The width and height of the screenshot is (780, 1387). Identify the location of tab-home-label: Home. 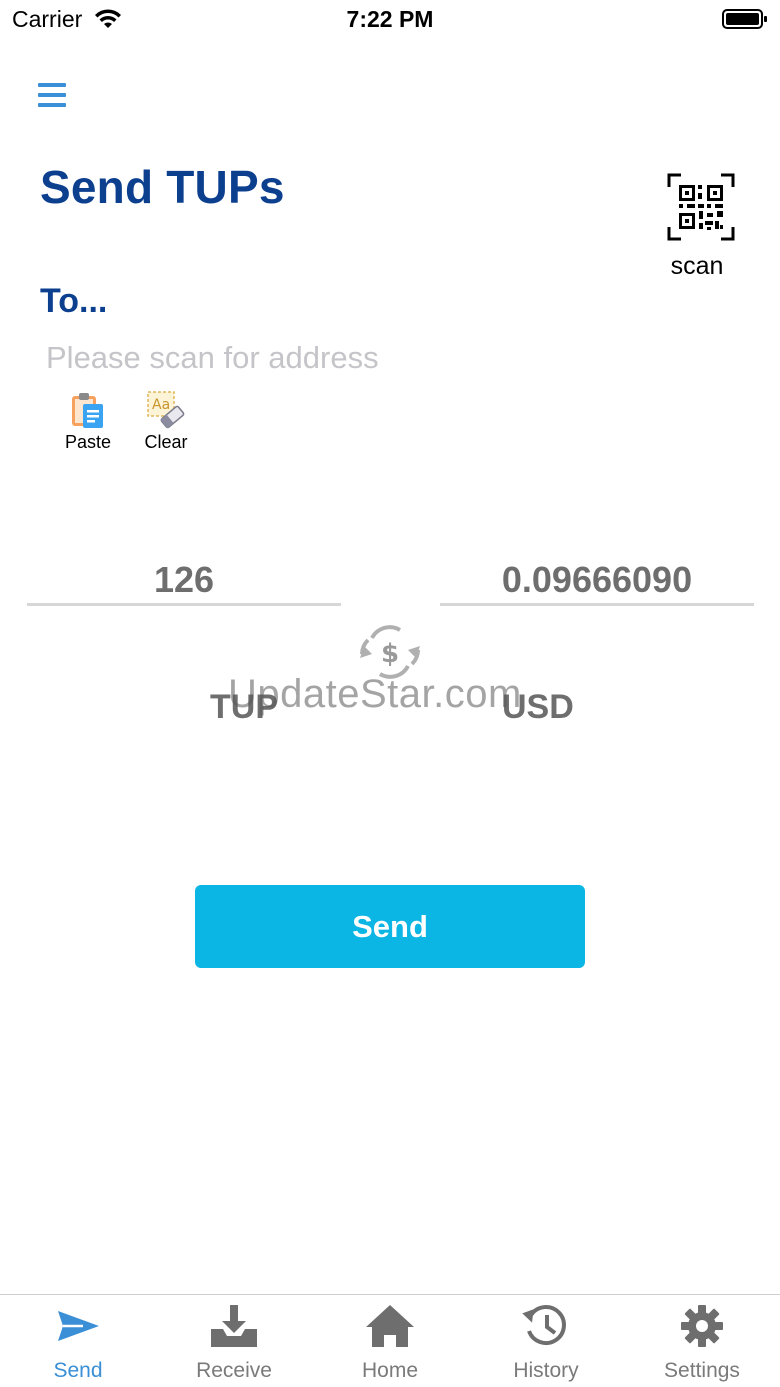
(390, 1370).